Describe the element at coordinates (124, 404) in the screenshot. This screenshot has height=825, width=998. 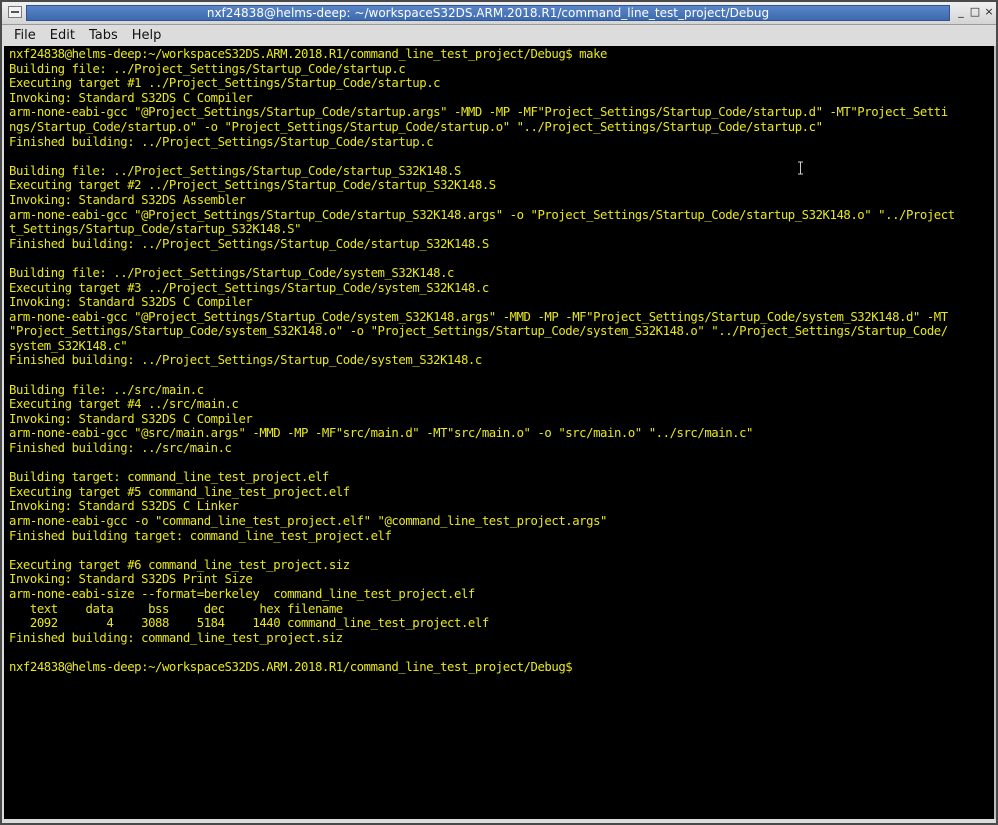
I see `terminal-line: Executing target #4 ../src/main.c` at that location.